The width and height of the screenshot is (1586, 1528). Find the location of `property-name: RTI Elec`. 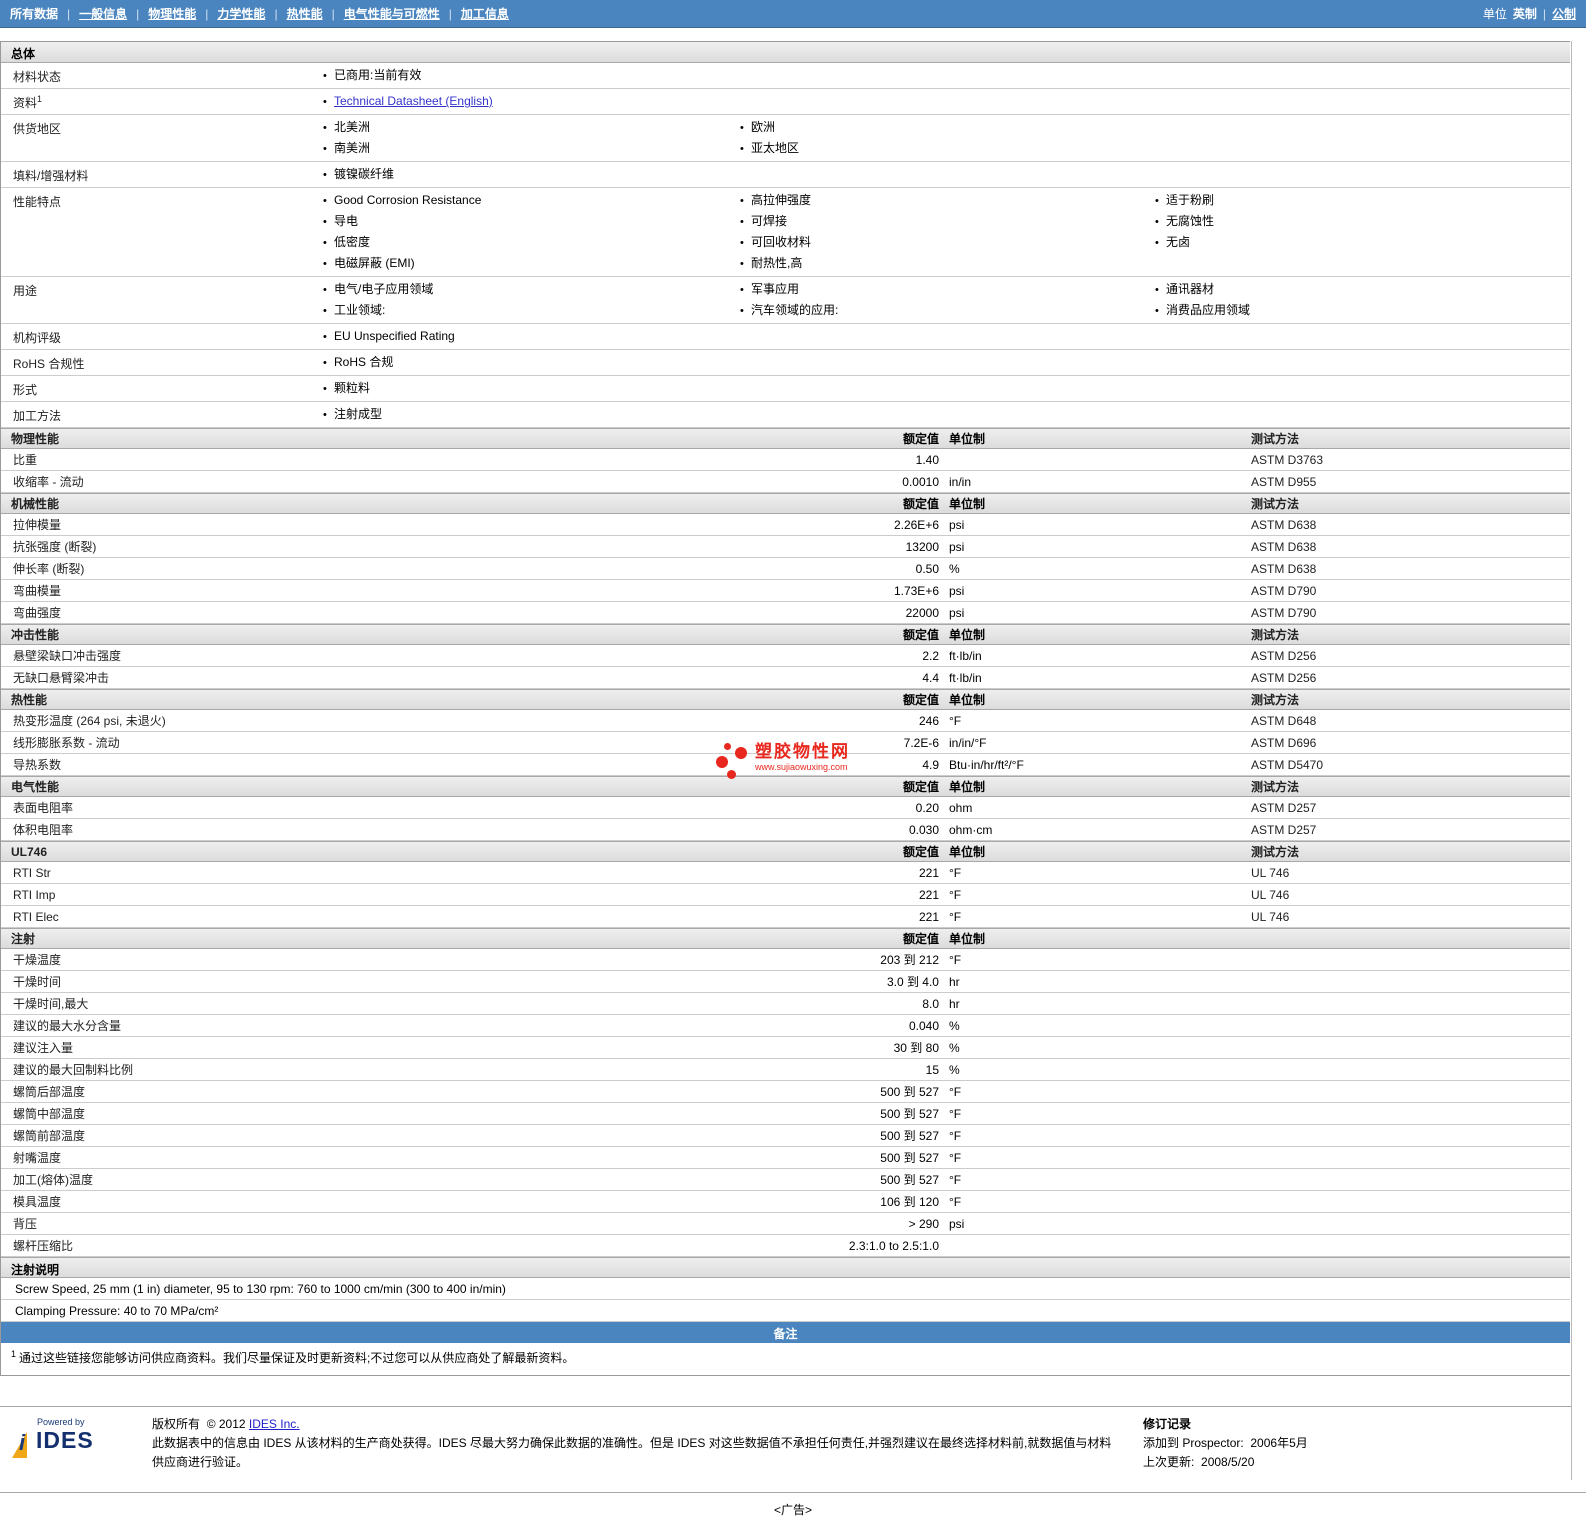

property-name: RTI Elec is located at coordinates (36, 916).